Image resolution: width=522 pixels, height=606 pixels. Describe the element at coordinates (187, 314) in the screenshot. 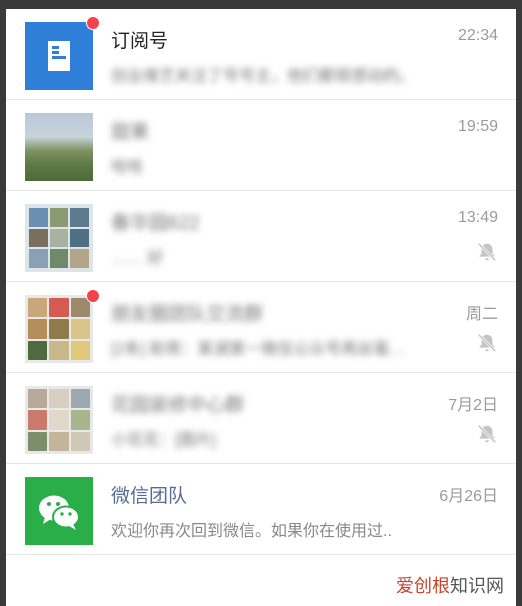

I see `chat-name: 朋友圈团队交流群` at that location.